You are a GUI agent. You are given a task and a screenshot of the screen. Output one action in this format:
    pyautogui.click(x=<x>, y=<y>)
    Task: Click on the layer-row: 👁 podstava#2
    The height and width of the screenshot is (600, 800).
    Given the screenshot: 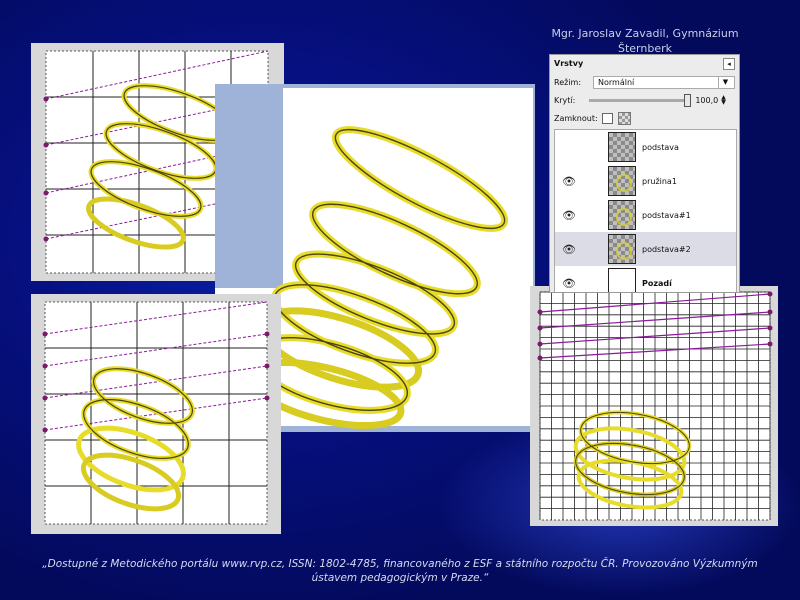 What is the action you would take?
    pyautogui.click(x=645, y=249)
    